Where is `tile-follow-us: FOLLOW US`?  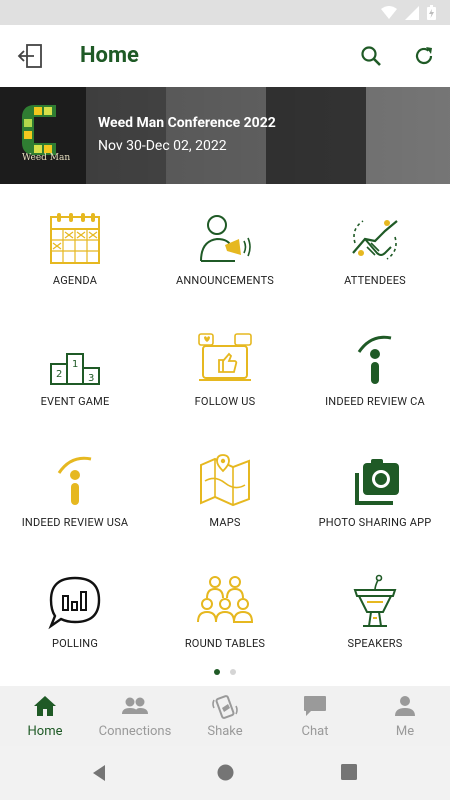
tile-follow-us: FOLLOW US is located at coordinates (225, 365).